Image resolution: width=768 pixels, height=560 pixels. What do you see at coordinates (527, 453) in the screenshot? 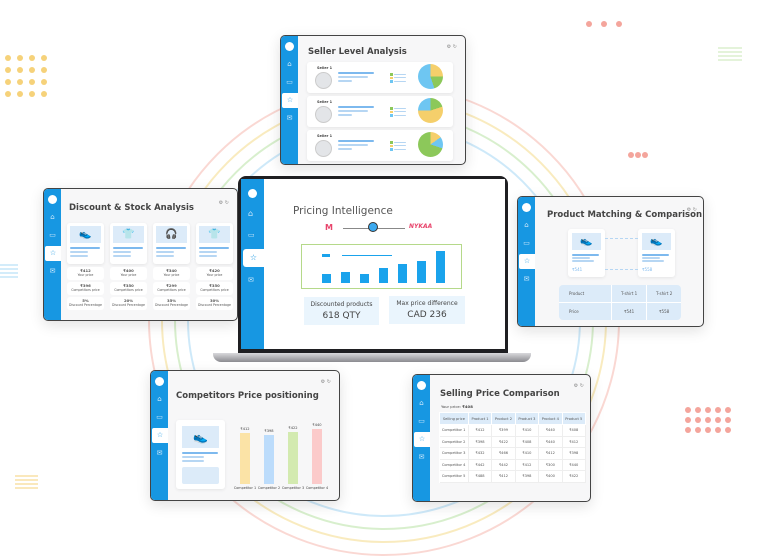
I see `table-cell: ₹410` at bounding box center [527, 453].